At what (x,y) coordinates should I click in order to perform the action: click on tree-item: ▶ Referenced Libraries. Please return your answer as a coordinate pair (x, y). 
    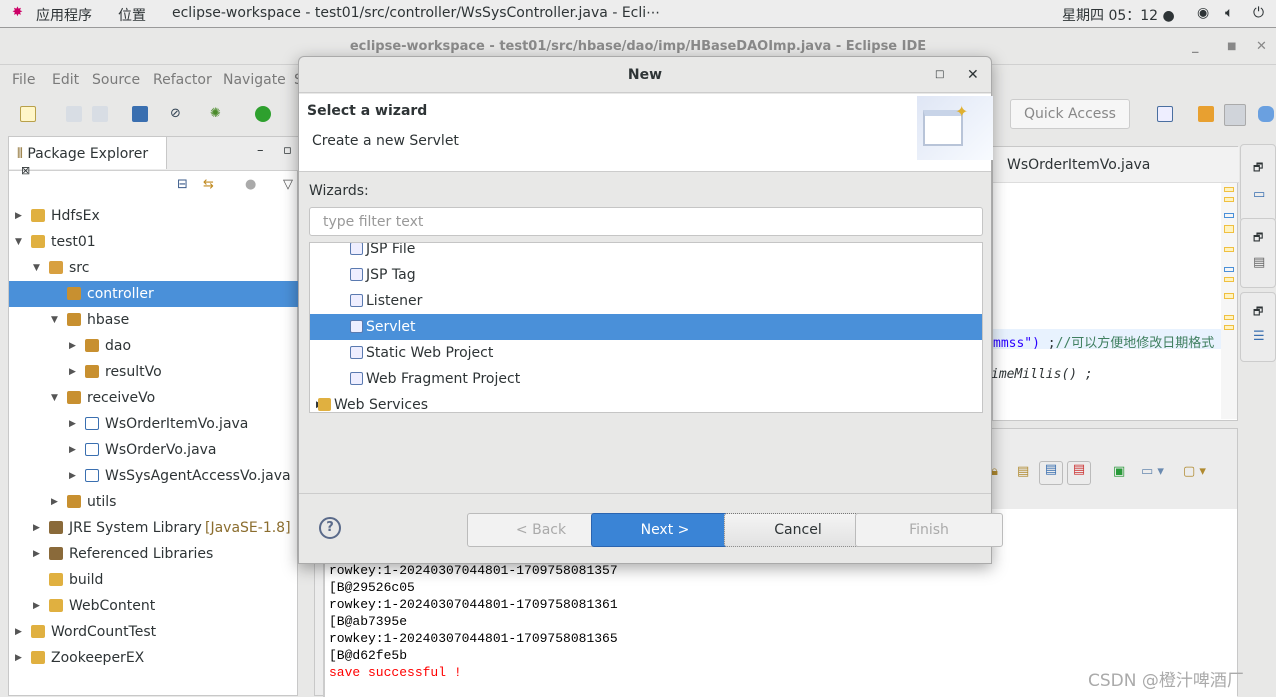
    Looking at the image, I should click on (154, 554).